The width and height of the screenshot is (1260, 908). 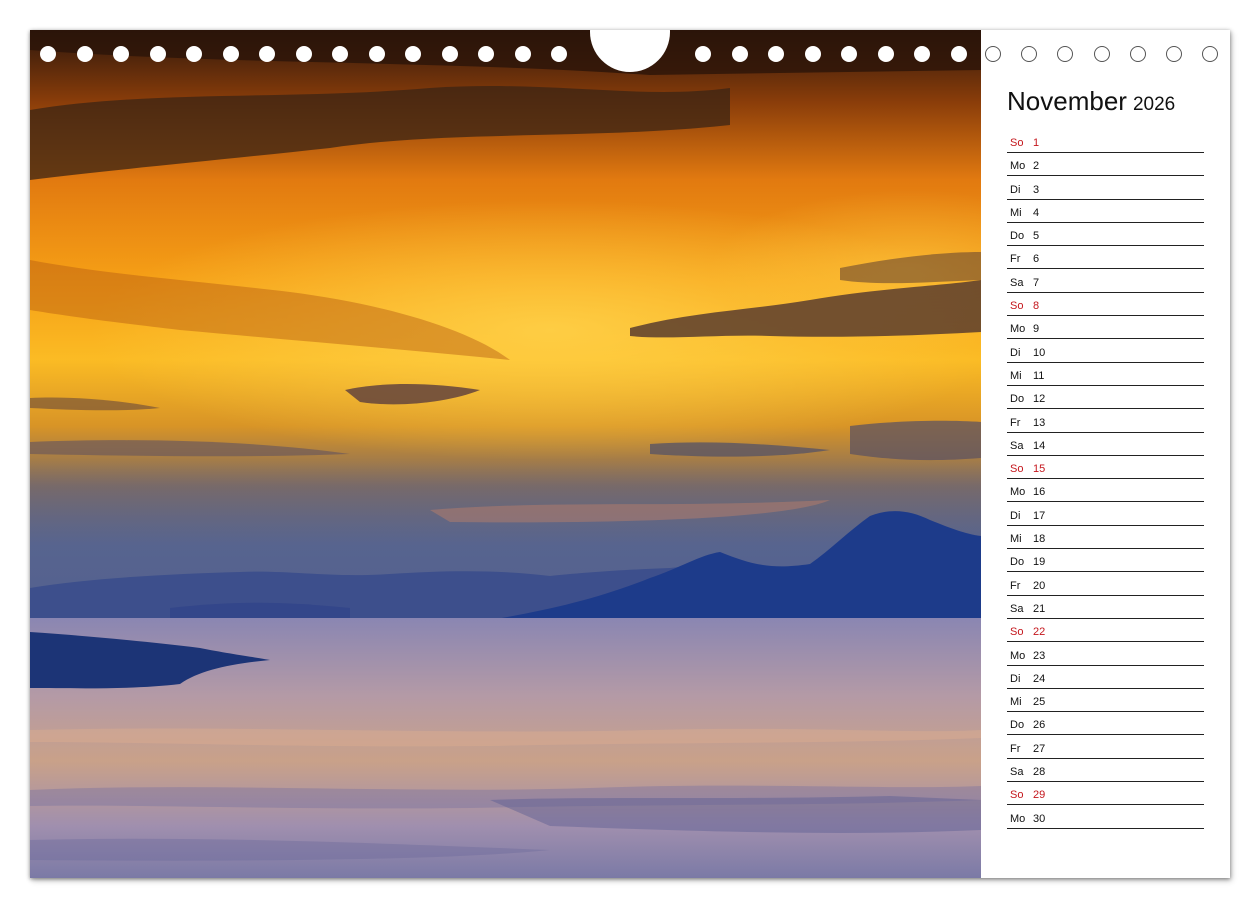 I want to click on day-number: 11, so click(x=1039, y=375).